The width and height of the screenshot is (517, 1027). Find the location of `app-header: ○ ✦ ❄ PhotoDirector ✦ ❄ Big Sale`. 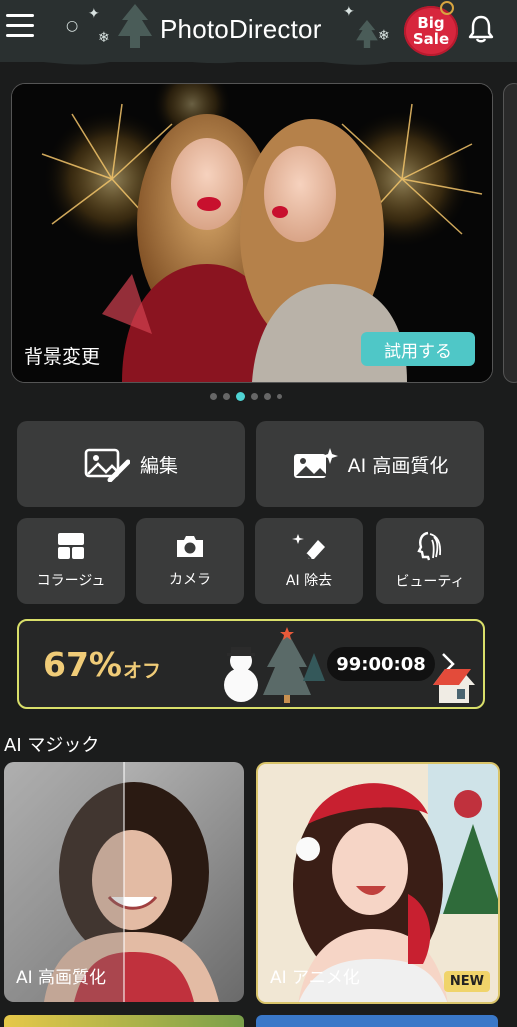

app-header: ○ ✦ ❄ PhotoDirector ✦ ❄ Big Sale is located at coordinates (258, 32).